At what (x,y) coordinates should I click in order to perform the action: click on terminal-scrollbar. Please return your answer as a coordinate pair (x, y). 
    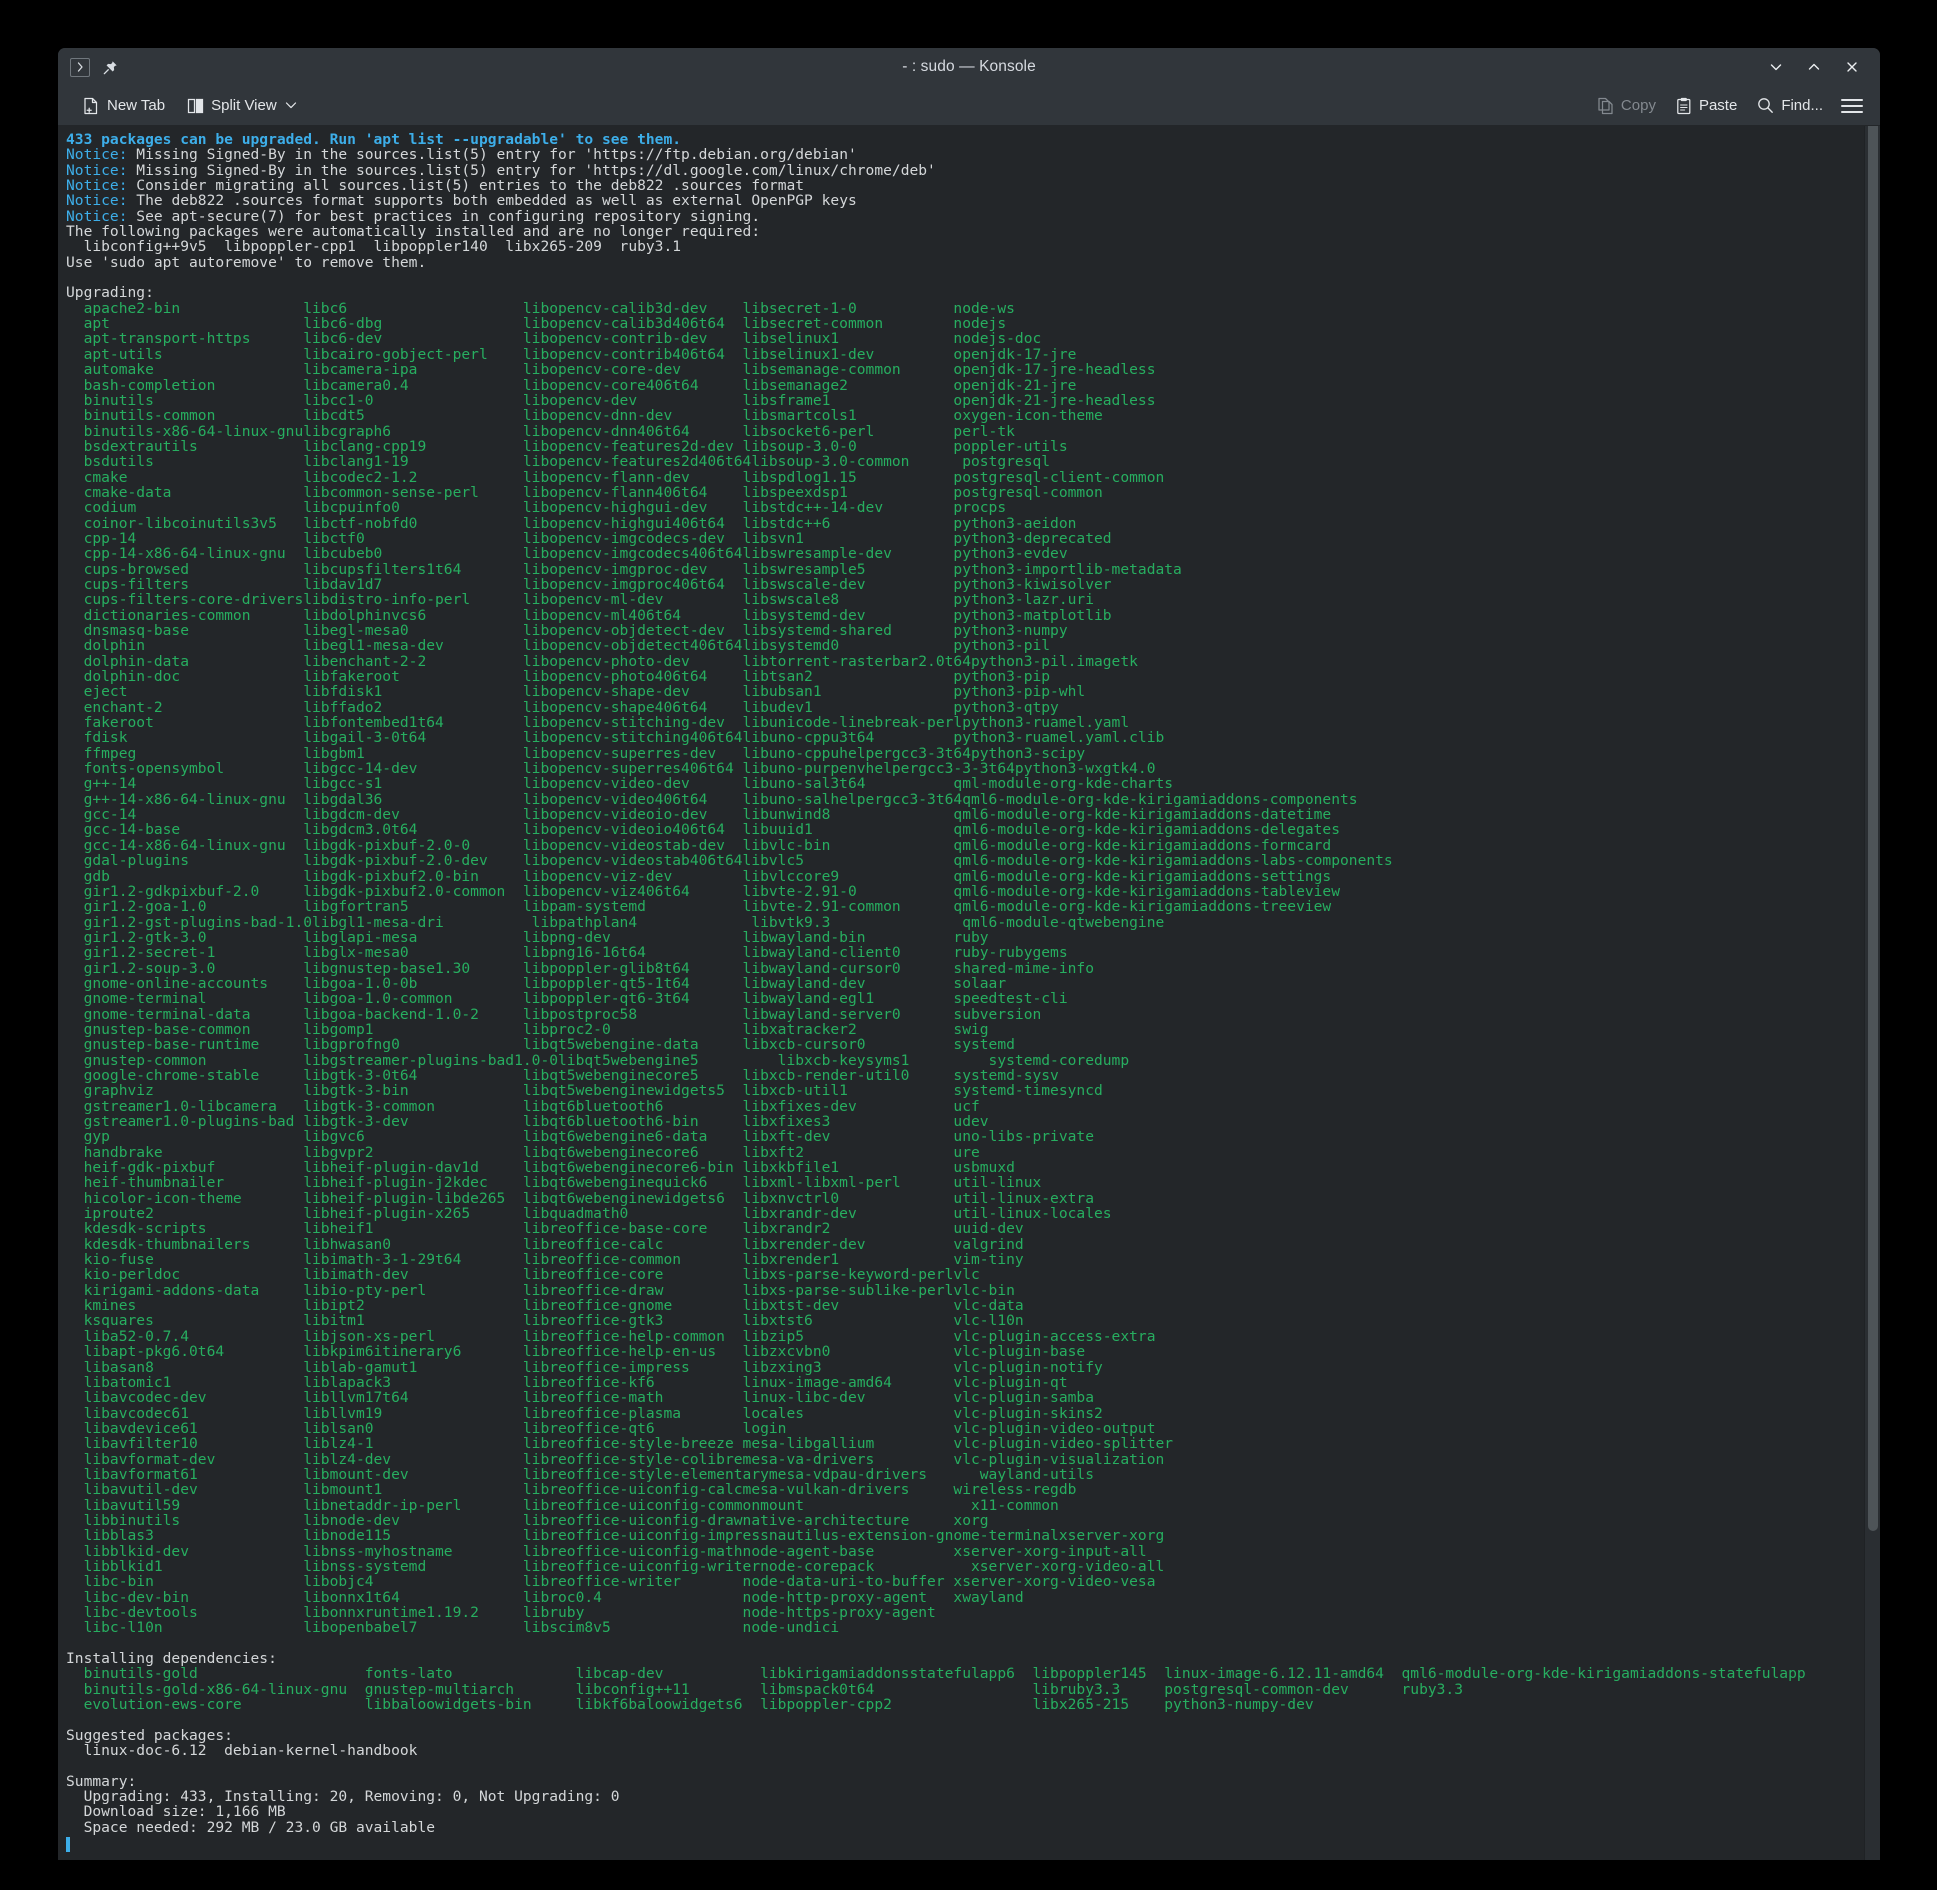
    Looking at the image, I should click on (1872, 993).